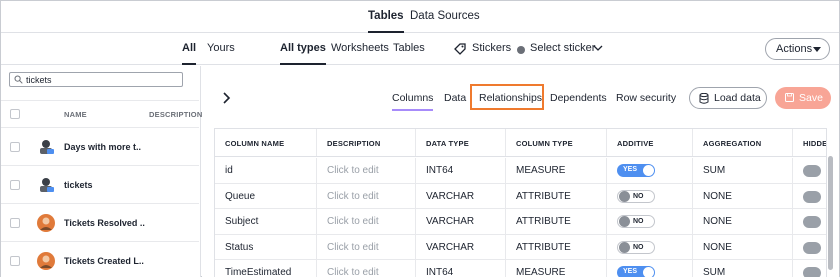  I want to click on aggregation-text: SUM, so click(714, 170).